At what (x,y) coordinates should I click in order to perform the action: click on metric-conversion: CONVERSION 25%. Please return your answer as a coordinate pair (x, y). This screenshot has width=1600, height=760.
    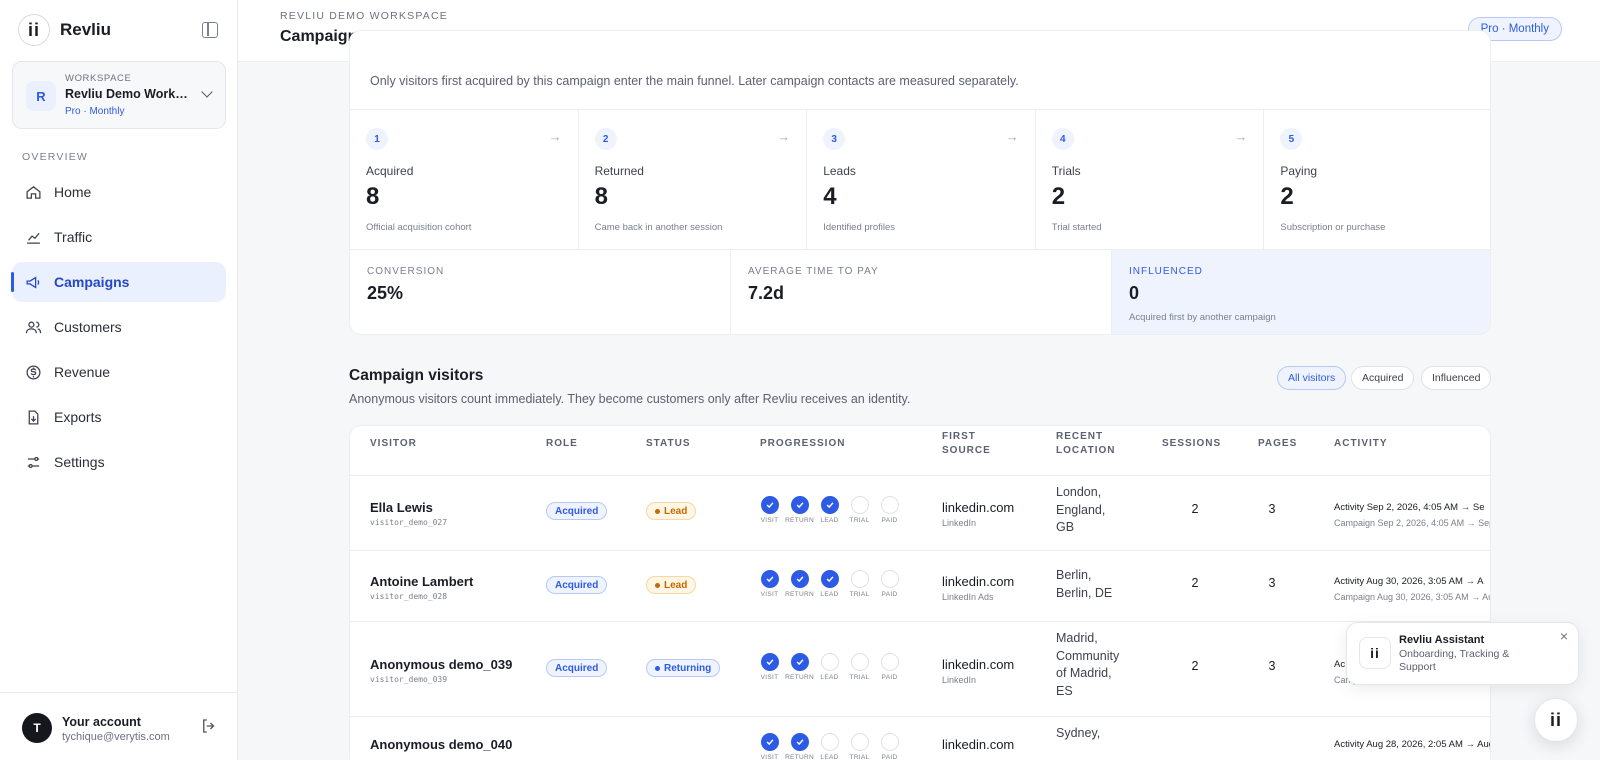
    Looking at the image, I should click on (540, 292).